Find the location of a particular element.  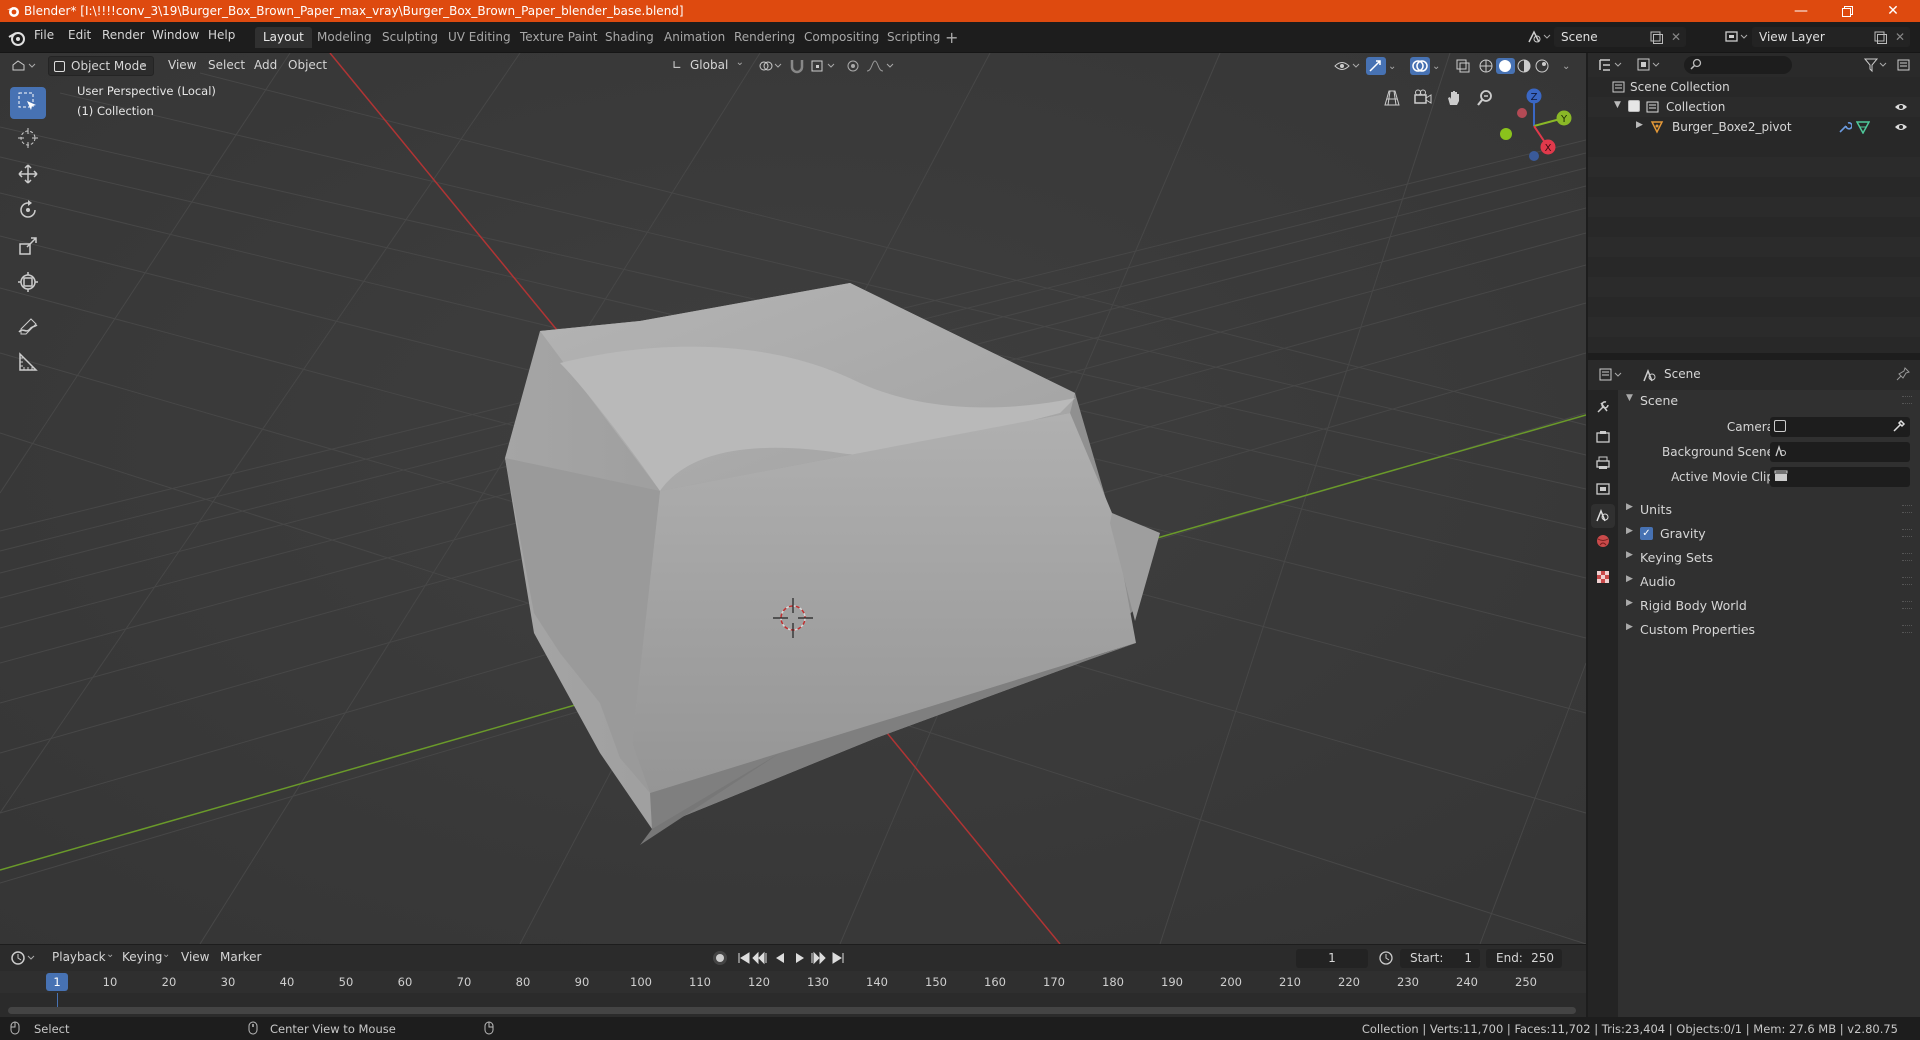

close-icon: ✕ is located at coordinates (1893, 11).